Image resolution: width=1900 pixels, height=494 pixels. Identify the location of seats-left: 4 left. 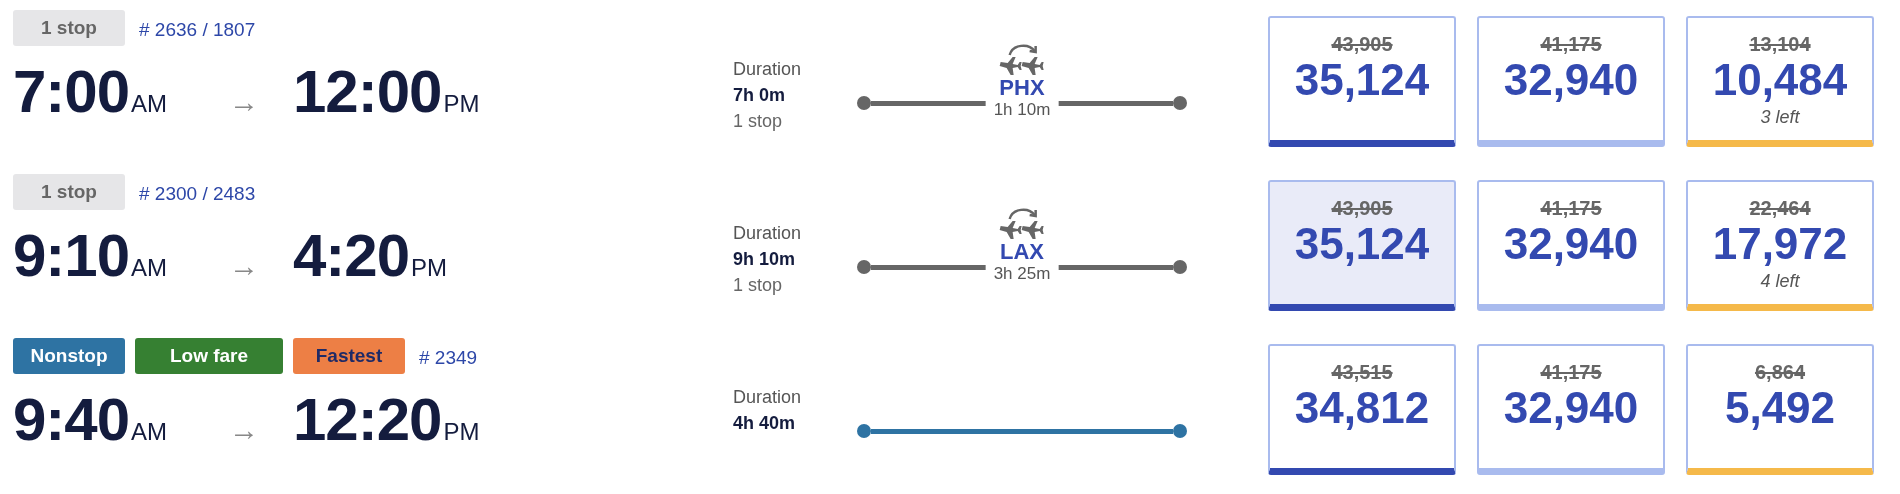
(1780, 281).